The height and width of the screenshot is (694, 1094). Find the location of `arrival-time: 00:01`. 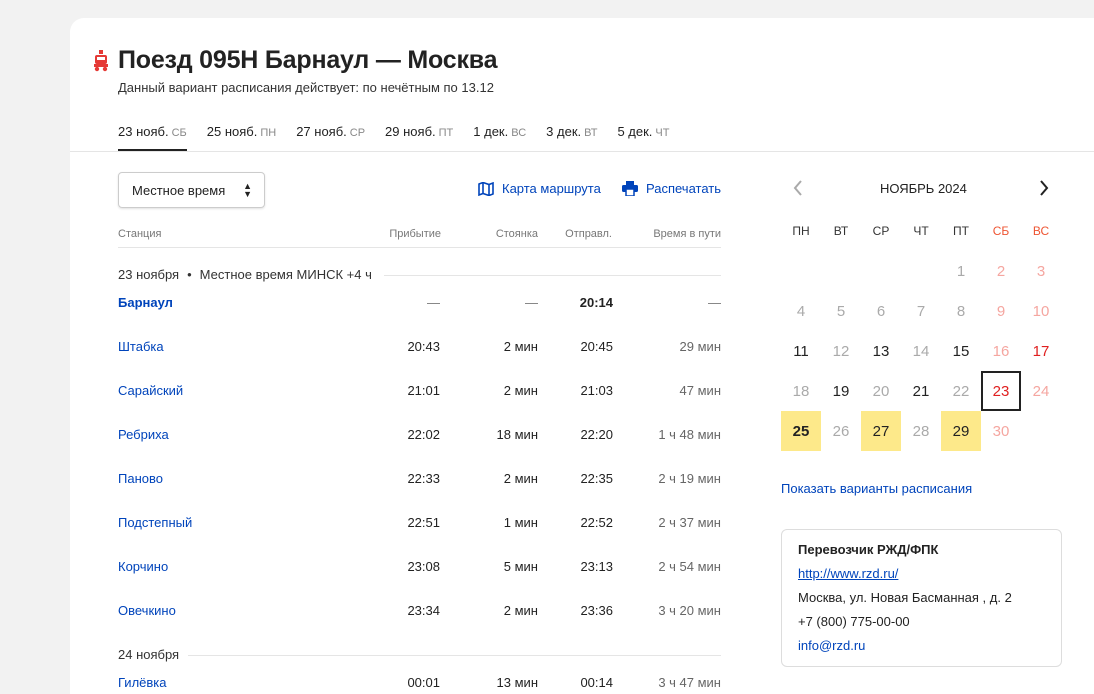

arrival-time: 00:01 is located at coordinates (423, 682).